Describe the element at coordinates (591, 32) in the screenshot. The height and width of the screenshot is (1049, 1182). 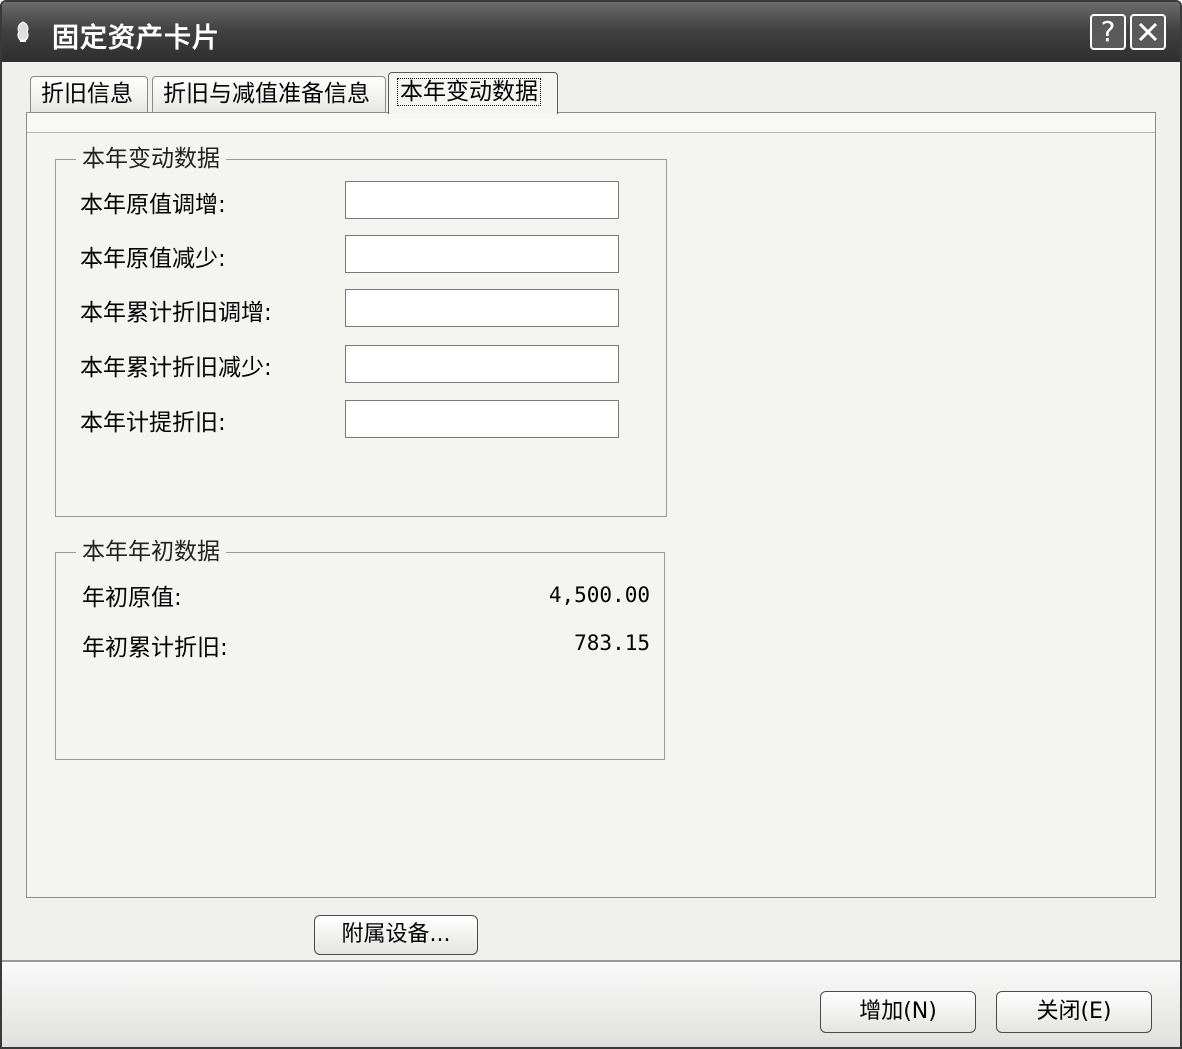
I see `title-bar: 固定资产卡片 ?` at that location.